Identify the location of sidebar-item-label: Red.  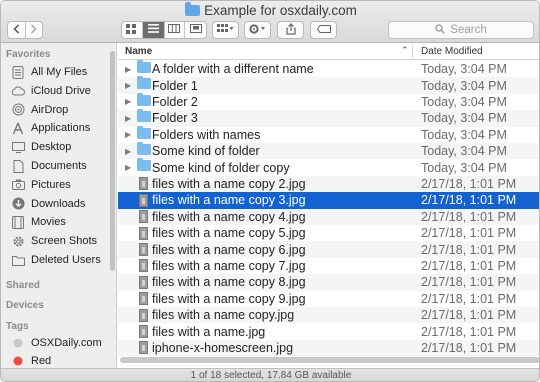
(41, 361).